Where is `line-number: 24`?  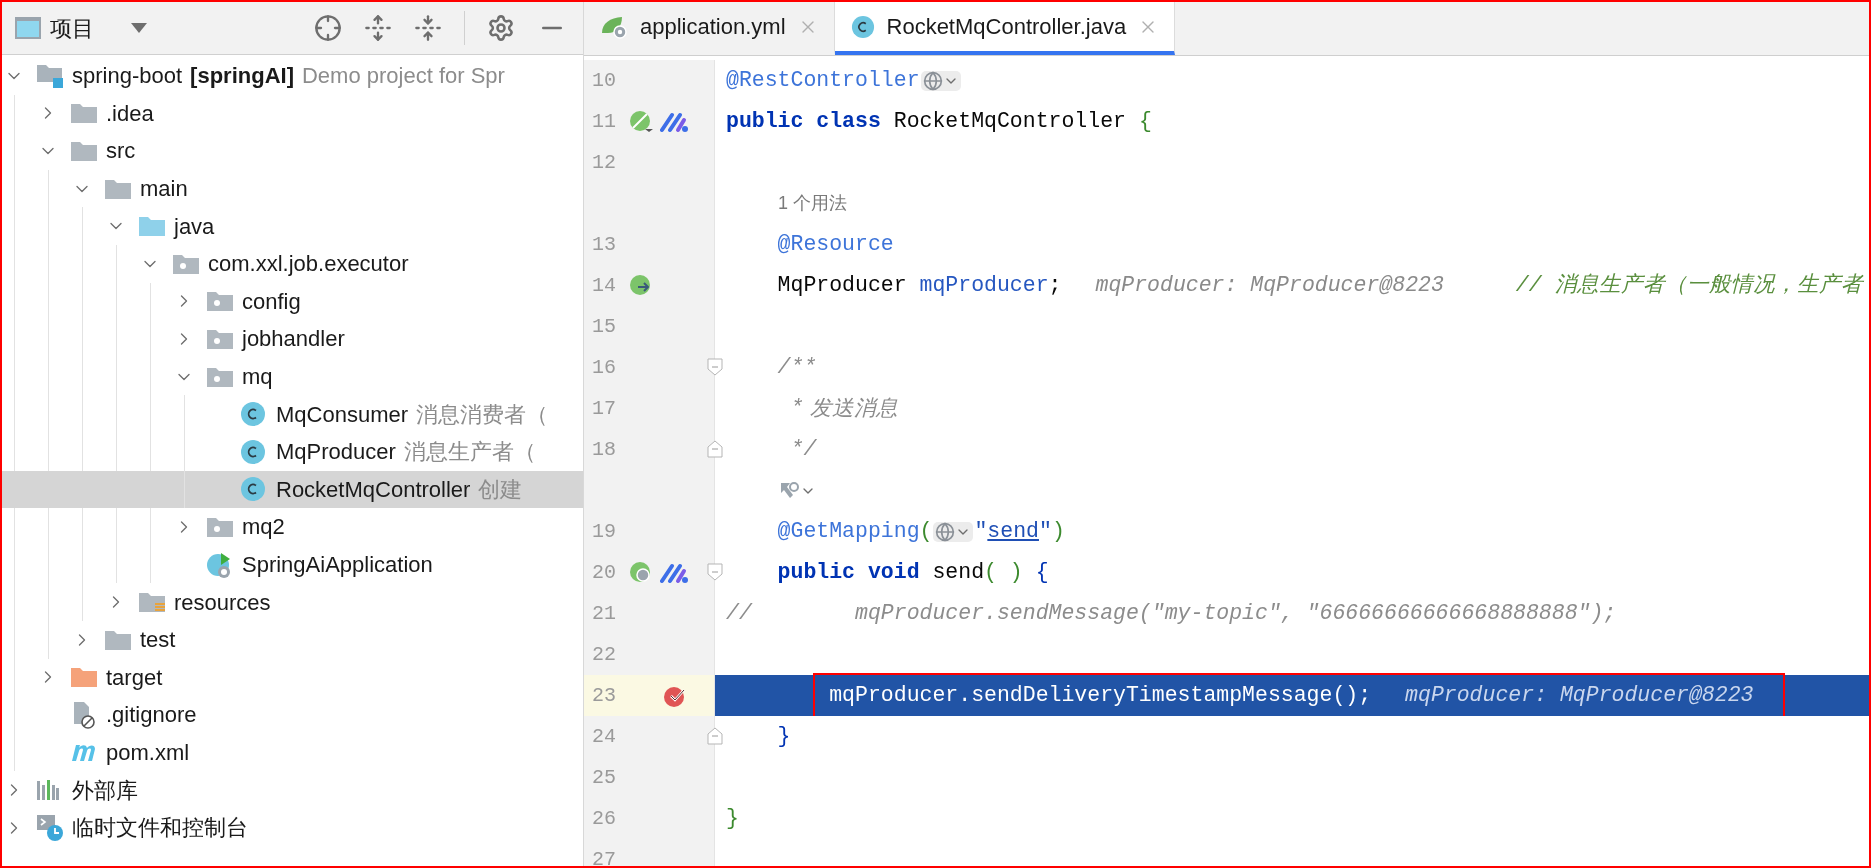
line-number: 24 is located at coordinates (604, 736).